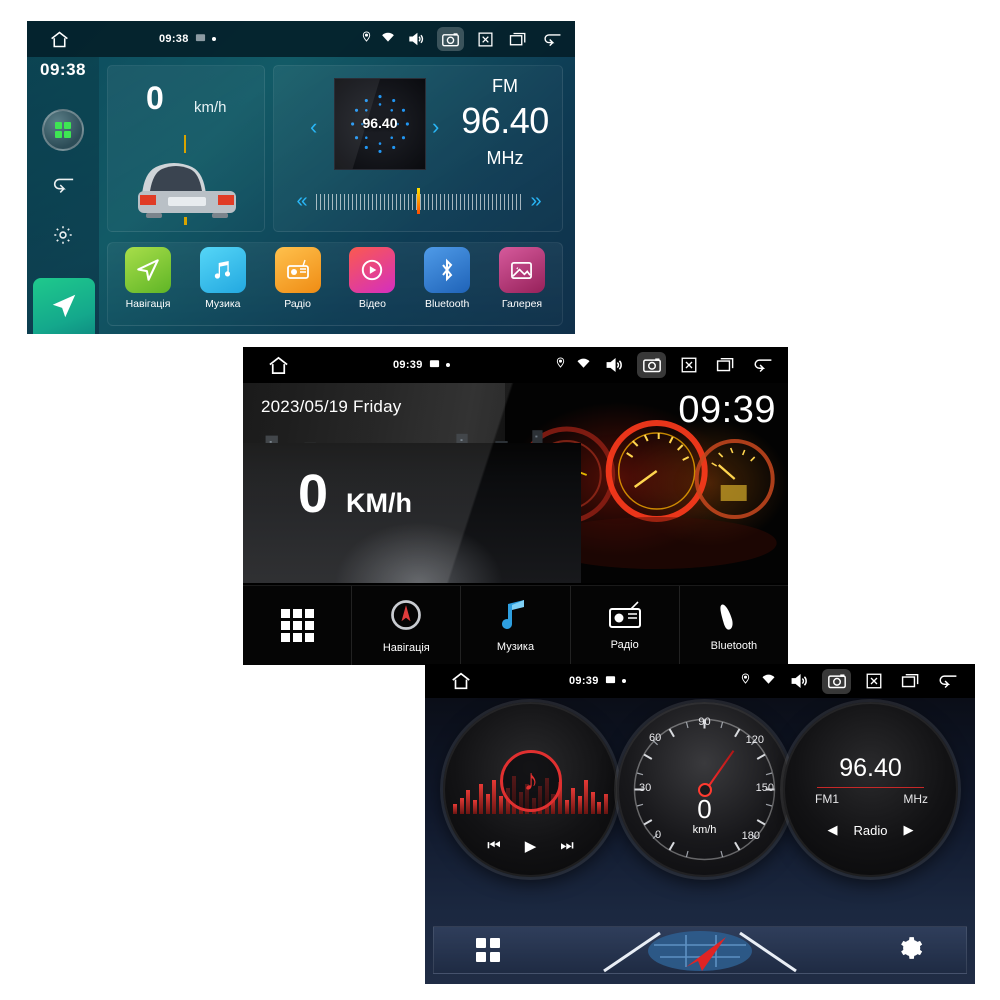 The image size is (1000, 1000). What do you see at coordinates (174, 39) in the screenshot?
I see `status-clock: 09:38` at bounding box center [174, 39].